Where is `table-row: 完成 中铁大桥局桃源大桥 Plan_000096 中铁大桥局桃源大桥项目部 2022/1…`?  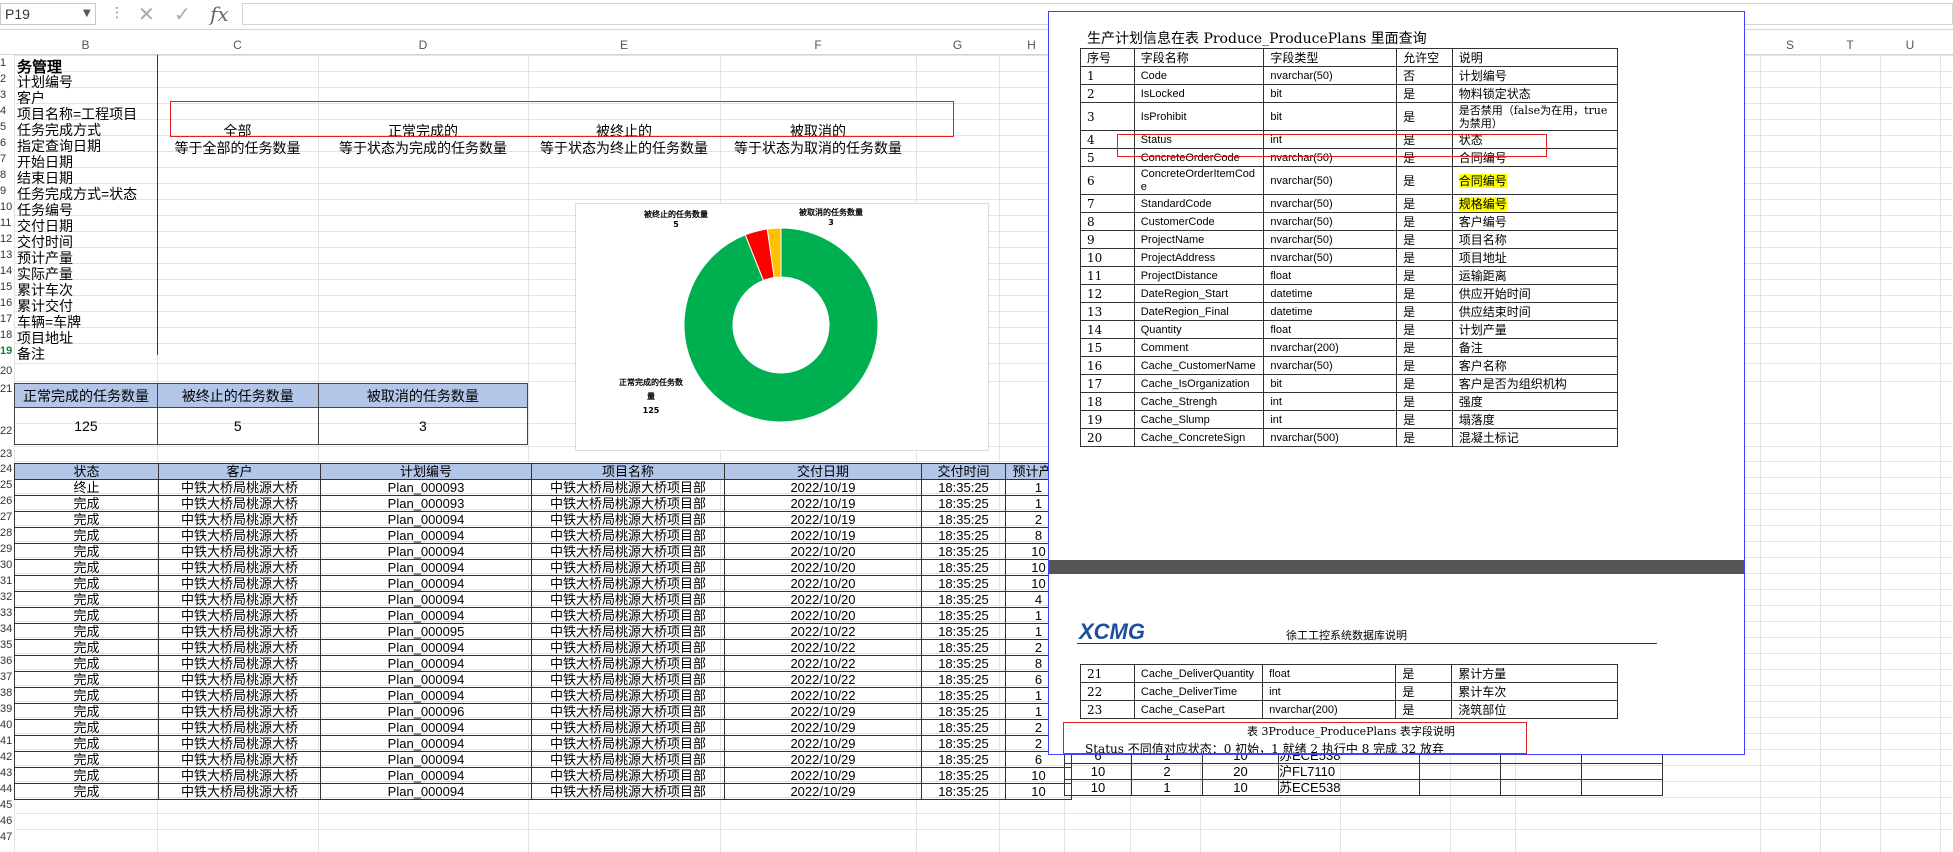
table-row: 完成 中铁大桥局桃源大桥 Plan_000096 中铁大桥局桃源大桥项目部 2022/1… is located at coordinates (543, 711).